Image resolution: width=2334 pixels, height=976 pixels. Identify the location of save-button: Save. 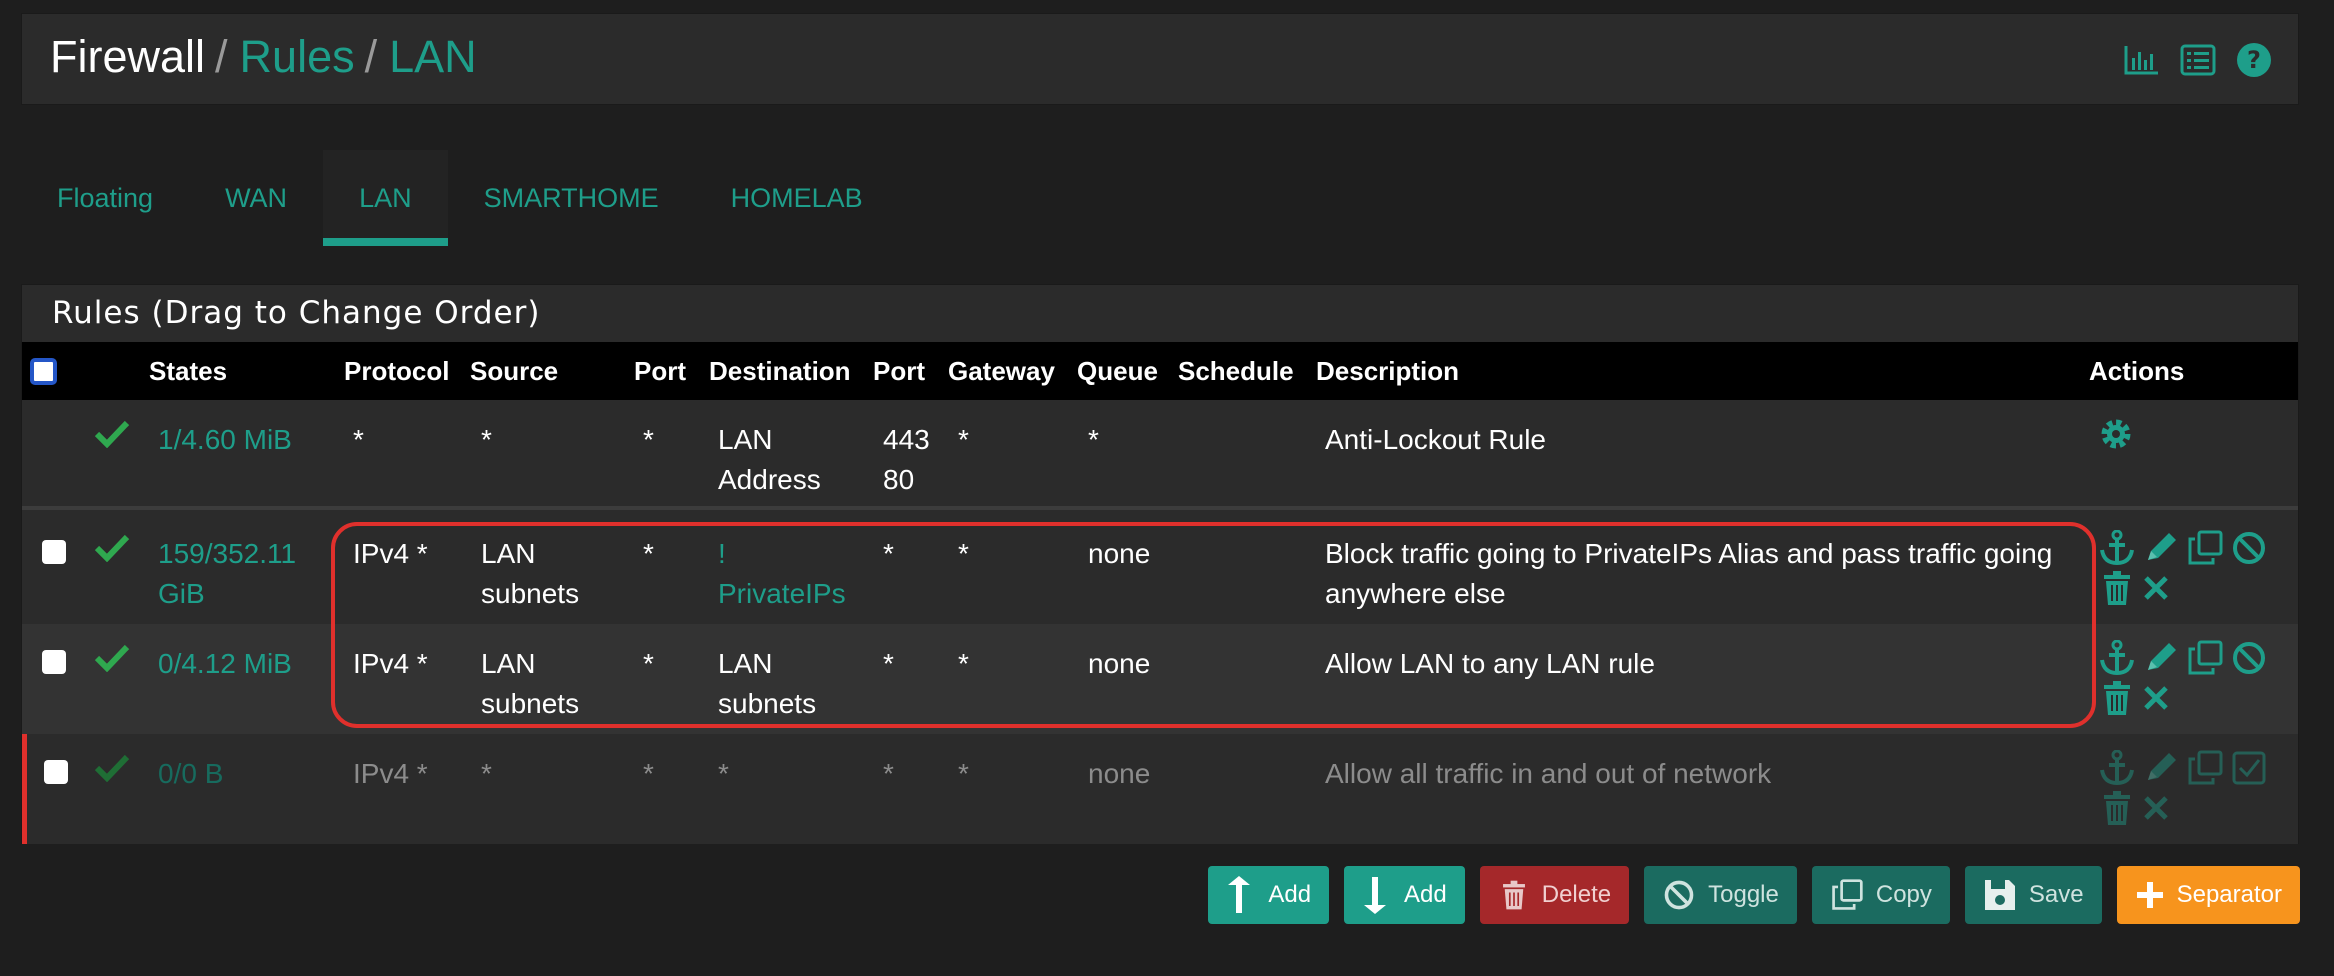
(2033, 895).